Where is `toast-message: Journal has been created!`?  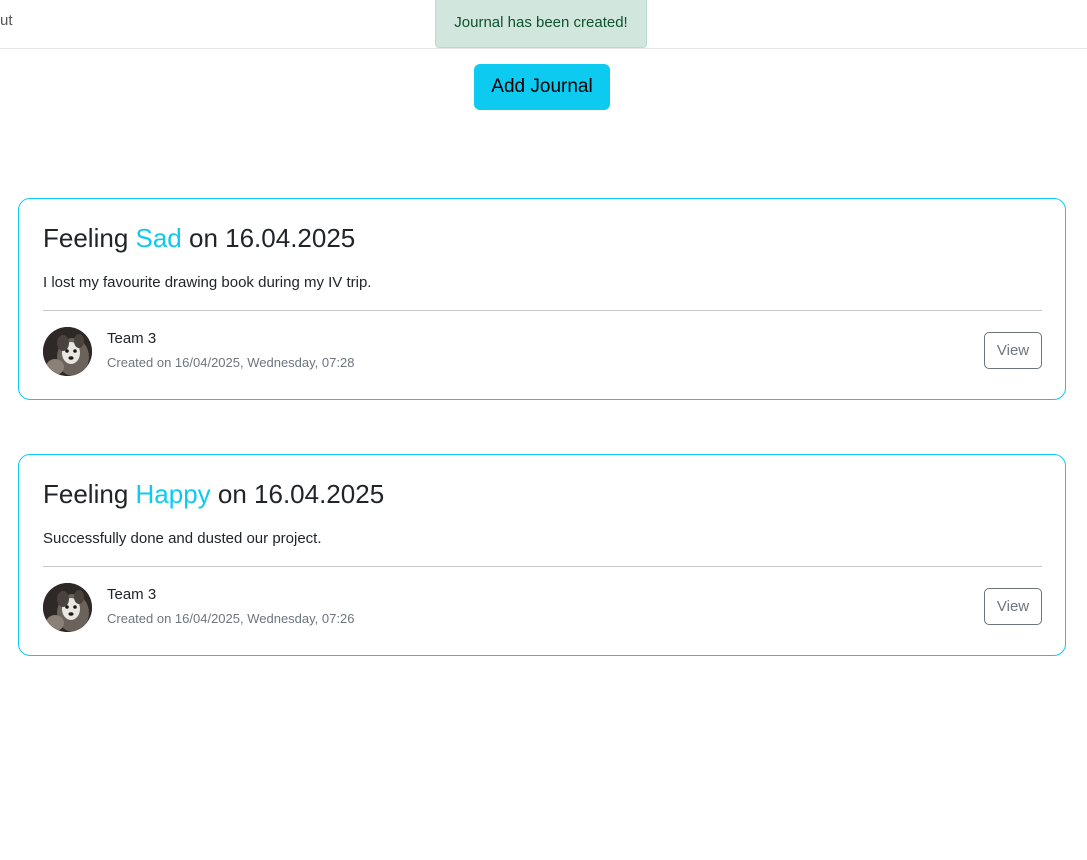 toast-message: Journal has been created! is located at coordinates (541, 22).